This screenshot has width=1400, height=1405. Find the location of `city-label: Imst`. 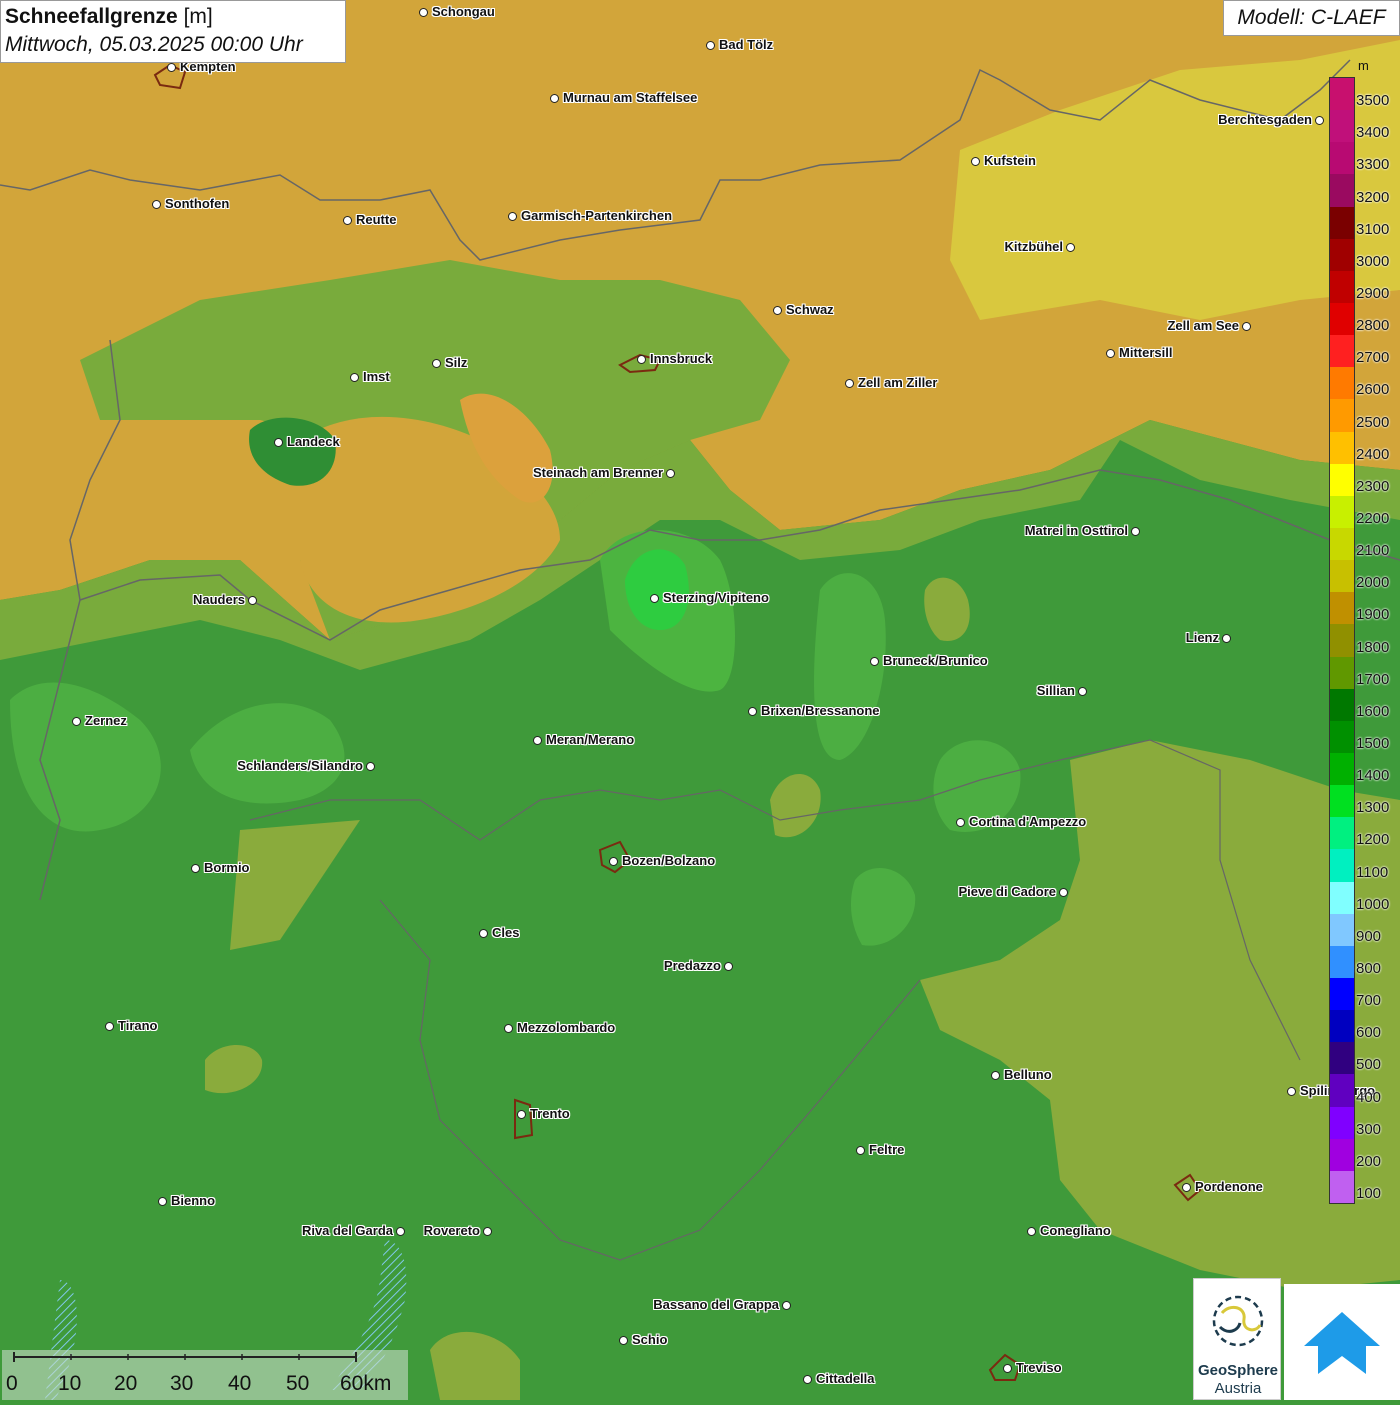

city-label: Imst is located at coordinates (376, 376).